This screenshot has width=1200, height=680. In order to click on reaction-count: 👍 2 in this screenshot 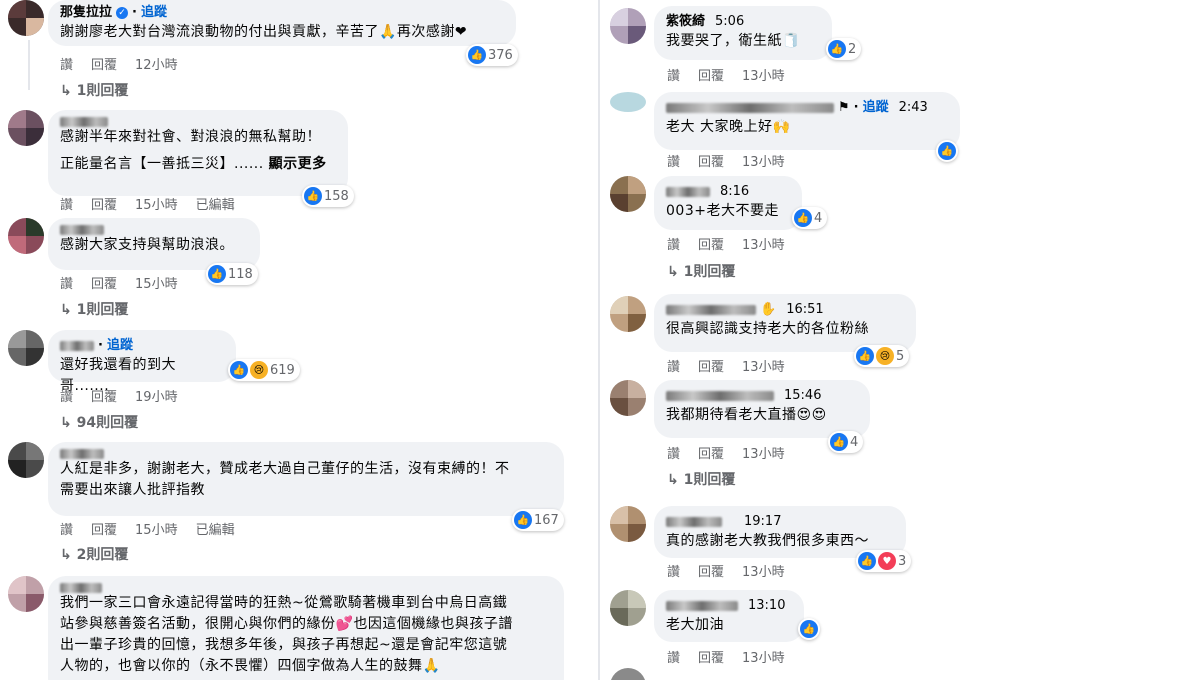, I will do `click(844, 49)`.